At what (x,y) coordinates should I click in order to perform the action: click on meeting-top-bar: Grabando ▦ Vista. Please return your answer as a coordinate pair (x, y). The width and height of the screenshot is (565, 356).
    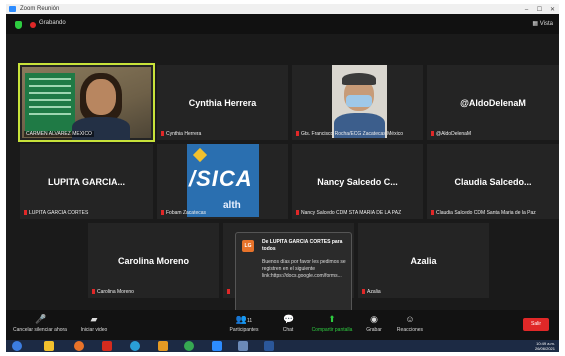
    Looking at the image, I should click on (282, 24).